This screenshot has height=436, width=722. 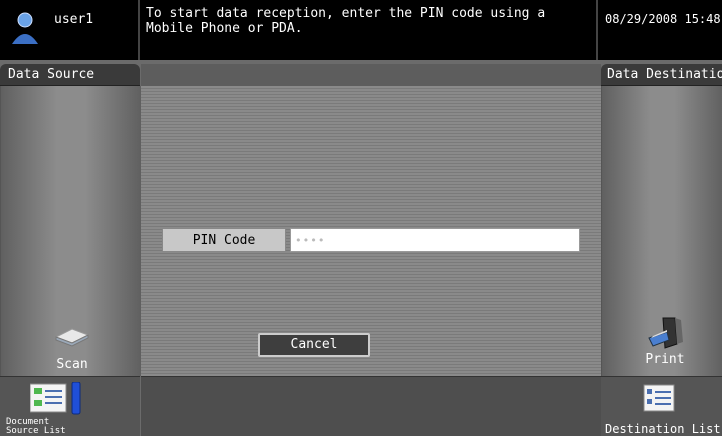 I want to click on scan-label: Scan, so click(x=72, y=364).